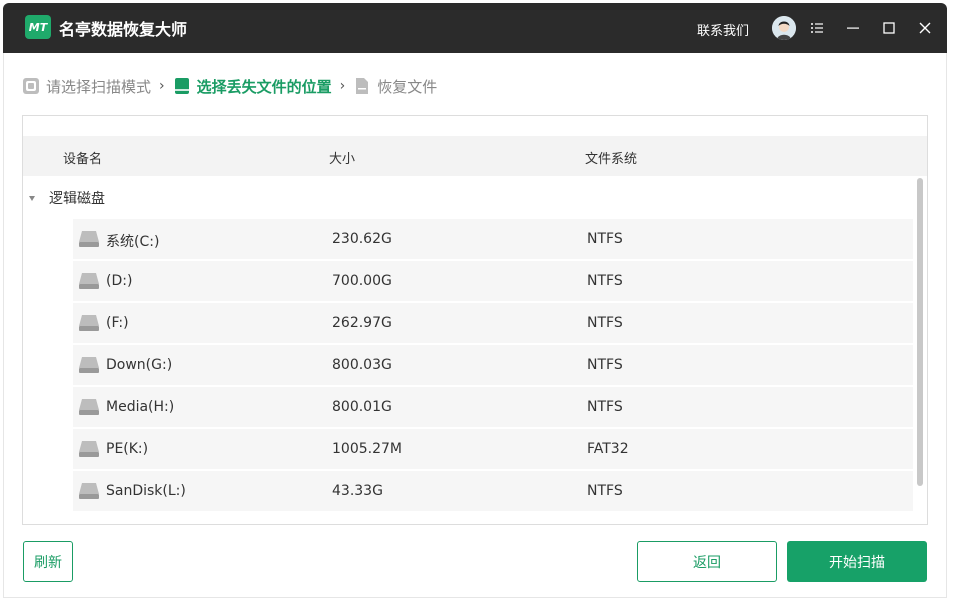  I want to click on contact-us-link: 联系我们, so click(723, 29).